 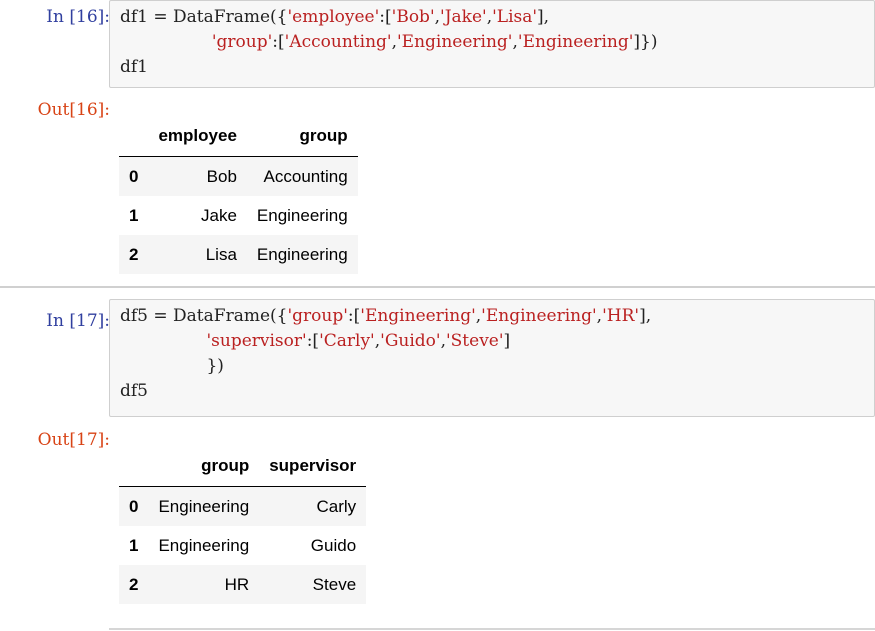 I want to click on input-prompt: In [16]:, so click(x=78, y=17).